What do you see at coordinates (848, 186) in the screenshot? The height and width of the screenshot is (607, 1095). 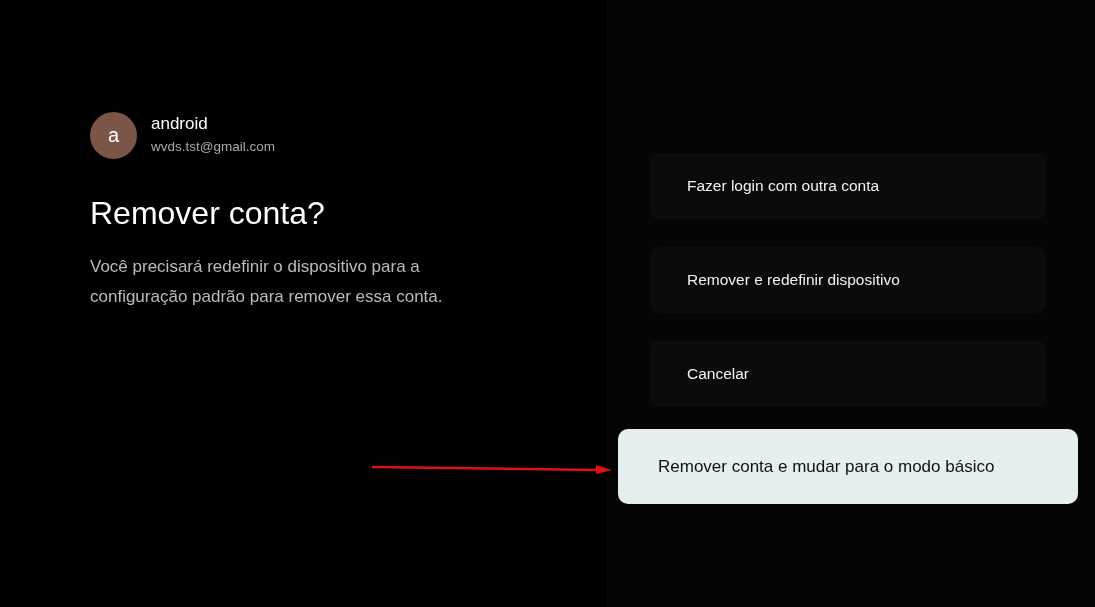 I see `option-button: Fazer login com outra conta` at bounding box center [848, 186].